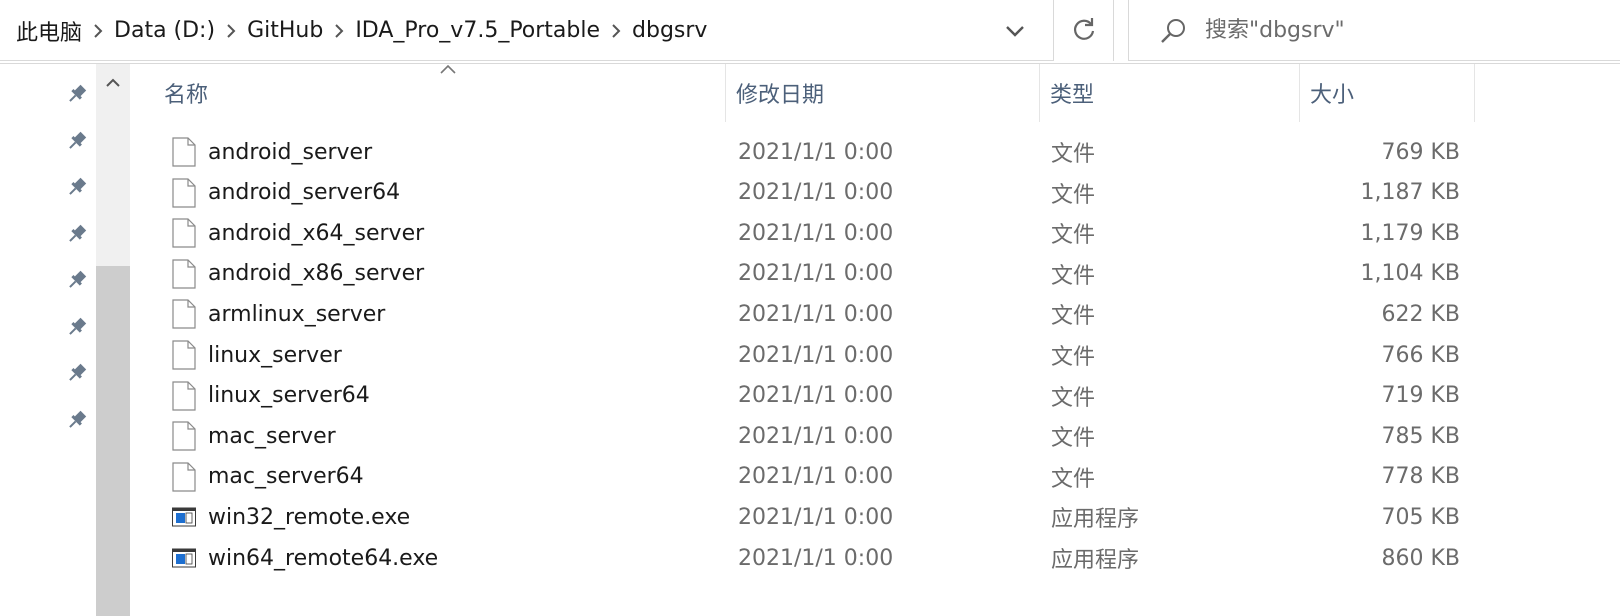 The image size is (1620, 616). Describe the element at coordinates (304, 193) in the screenshot. I see `file-name: android_server64` at that location.